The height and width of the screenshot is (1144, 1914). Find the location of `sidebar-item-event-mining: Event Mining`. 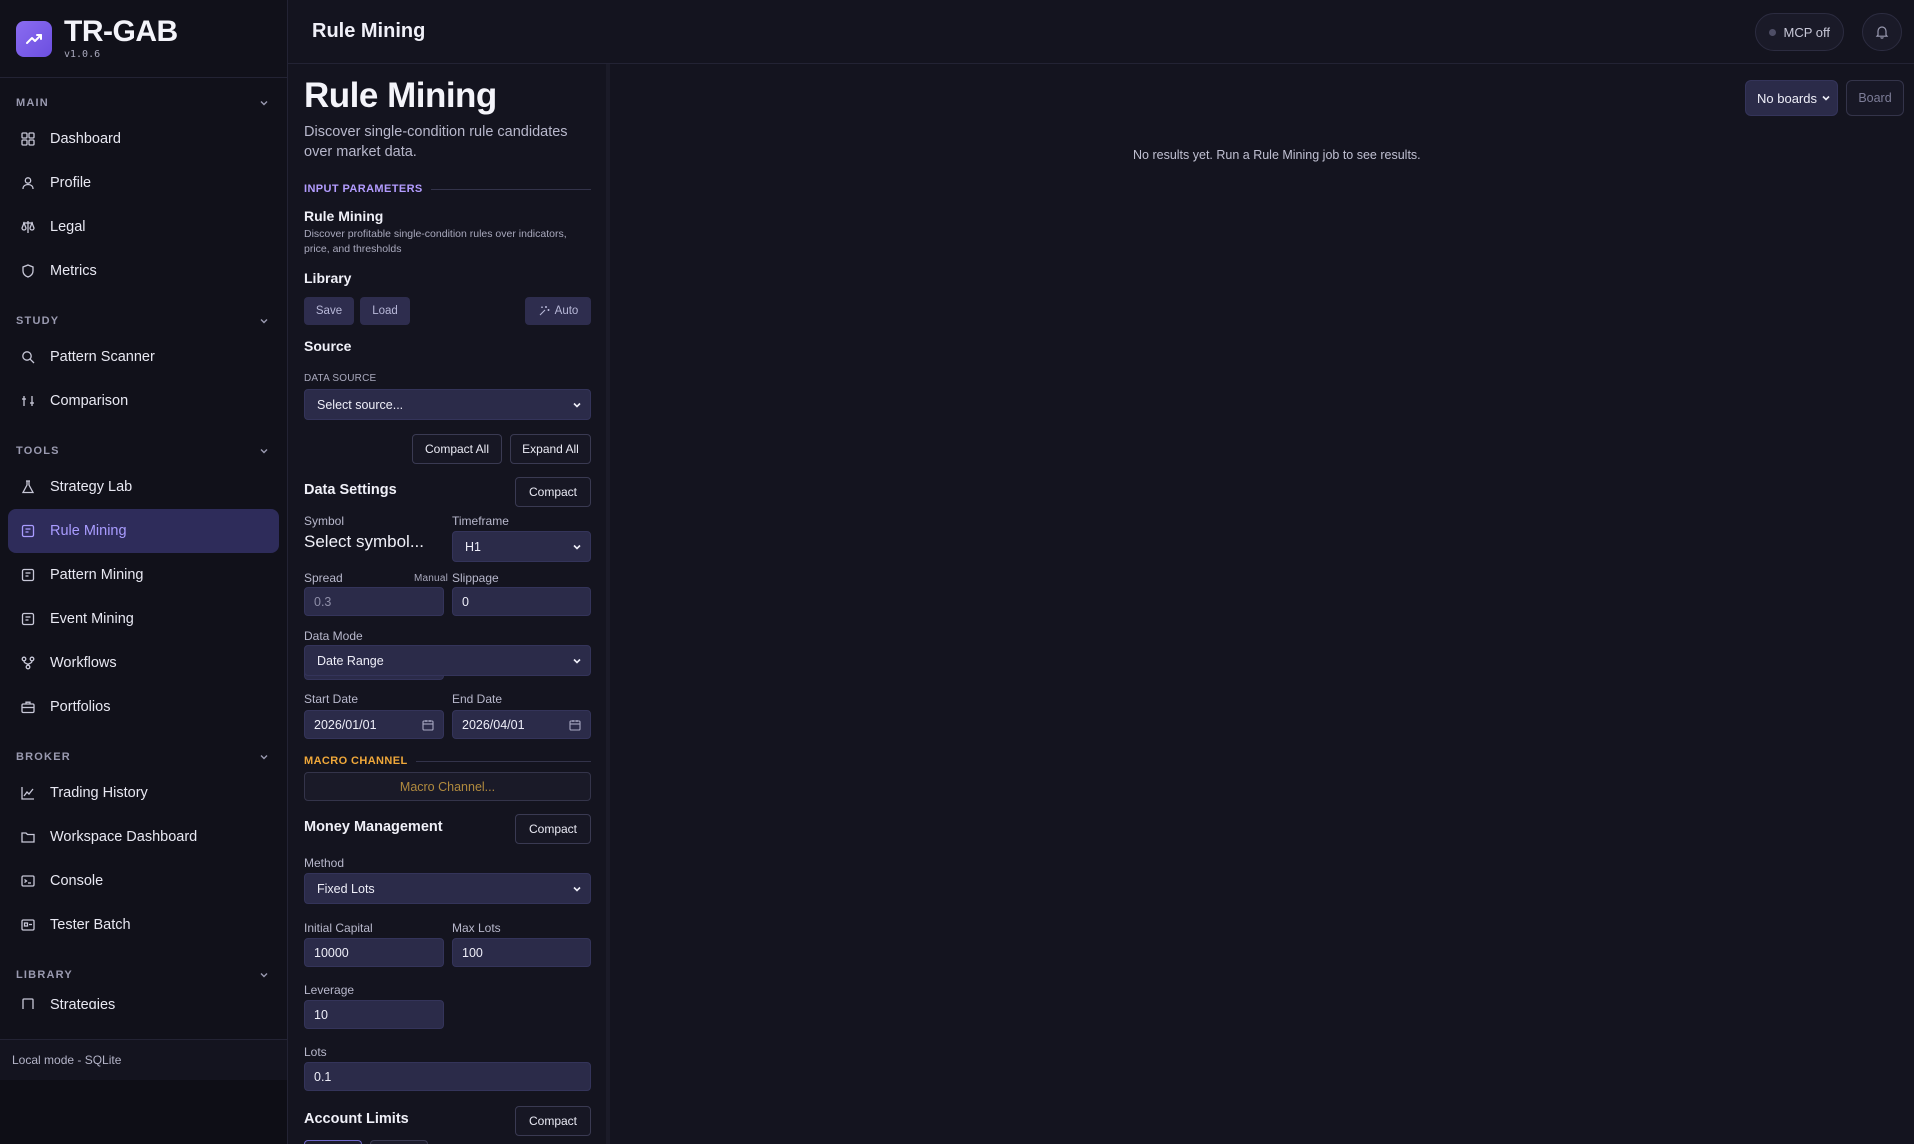

sidebar-item-event-mining: Event Mining is located at coordinates (143, 619).